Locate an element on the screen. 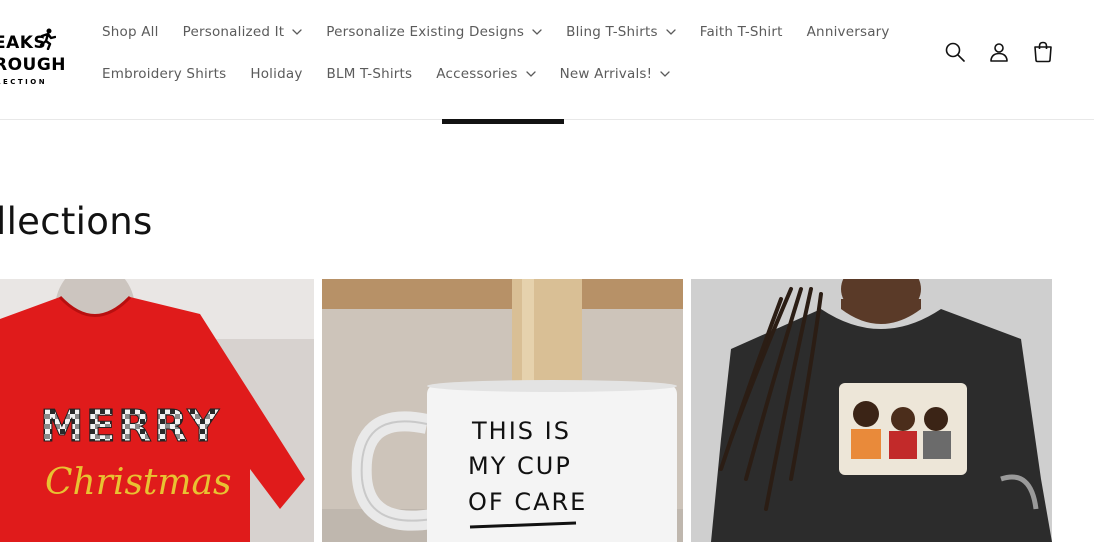 The image size is (1094, 542). nav-item-new-arrivals: New Arrivals! is located at coordinates (615, 74).